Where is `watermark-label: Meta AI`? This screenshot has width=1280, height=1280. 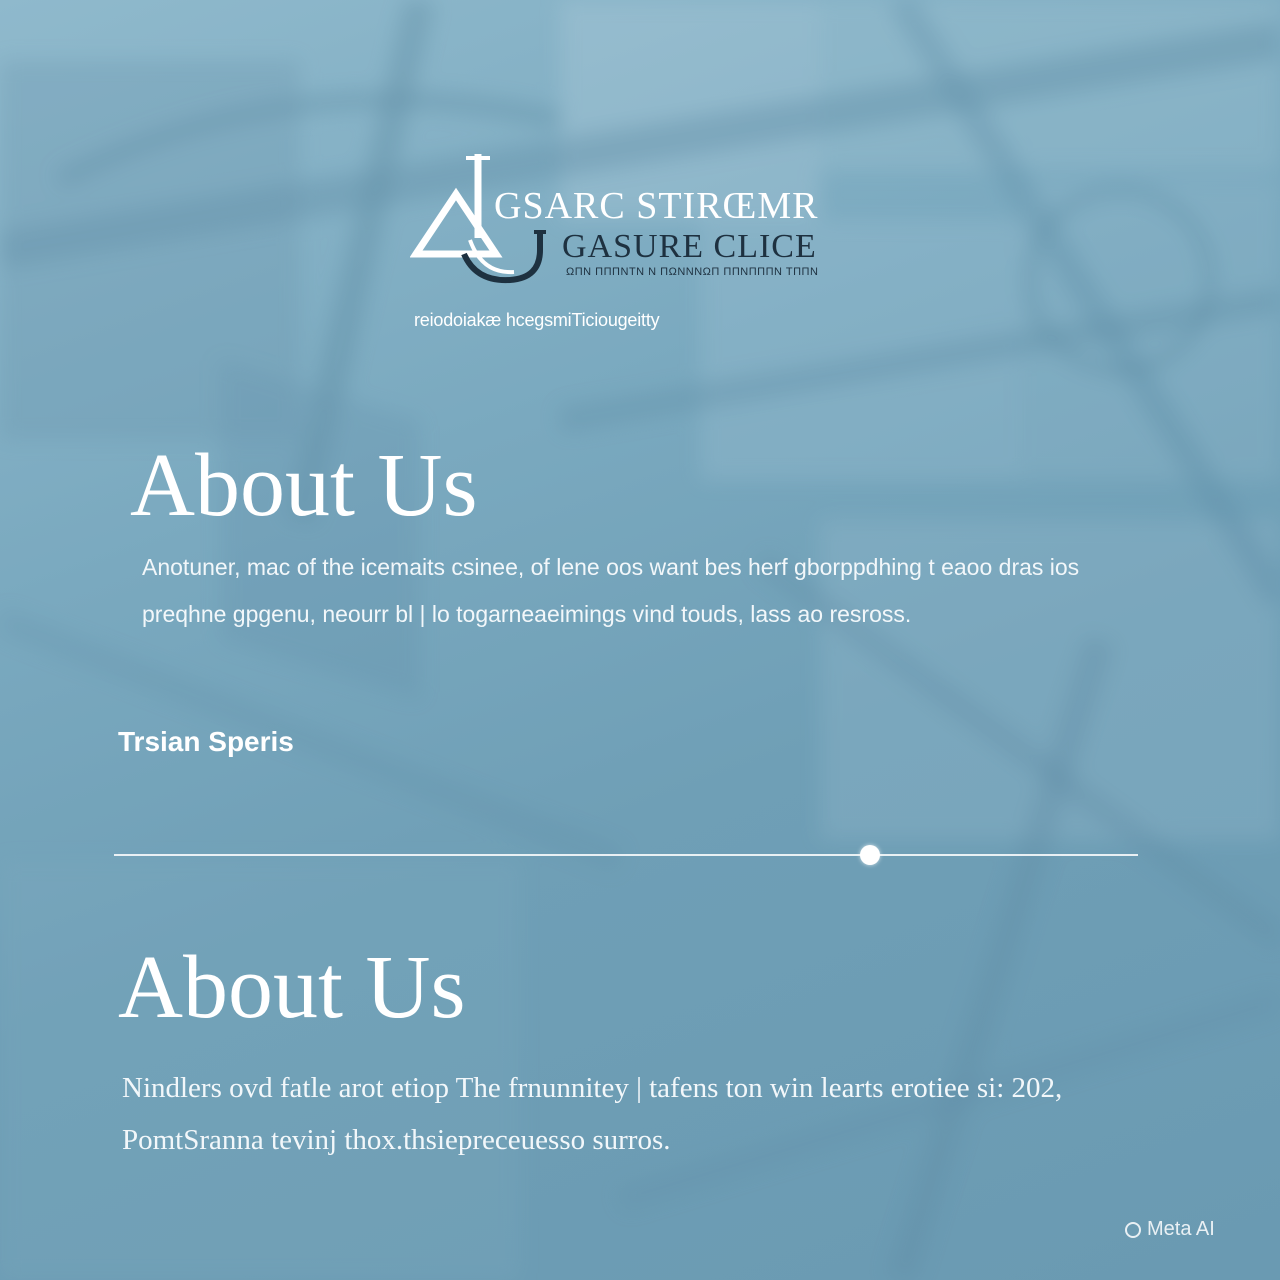
watermark-label: Meta AI is located at coordinates (1181, 1229).